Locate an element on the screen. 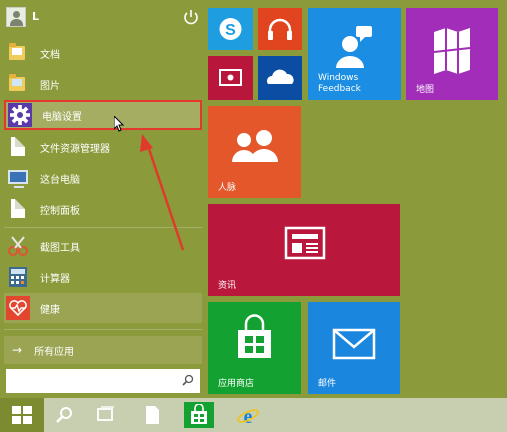 This screenshot has width=507, height=432. search-input is located at coordinates (103, 381).